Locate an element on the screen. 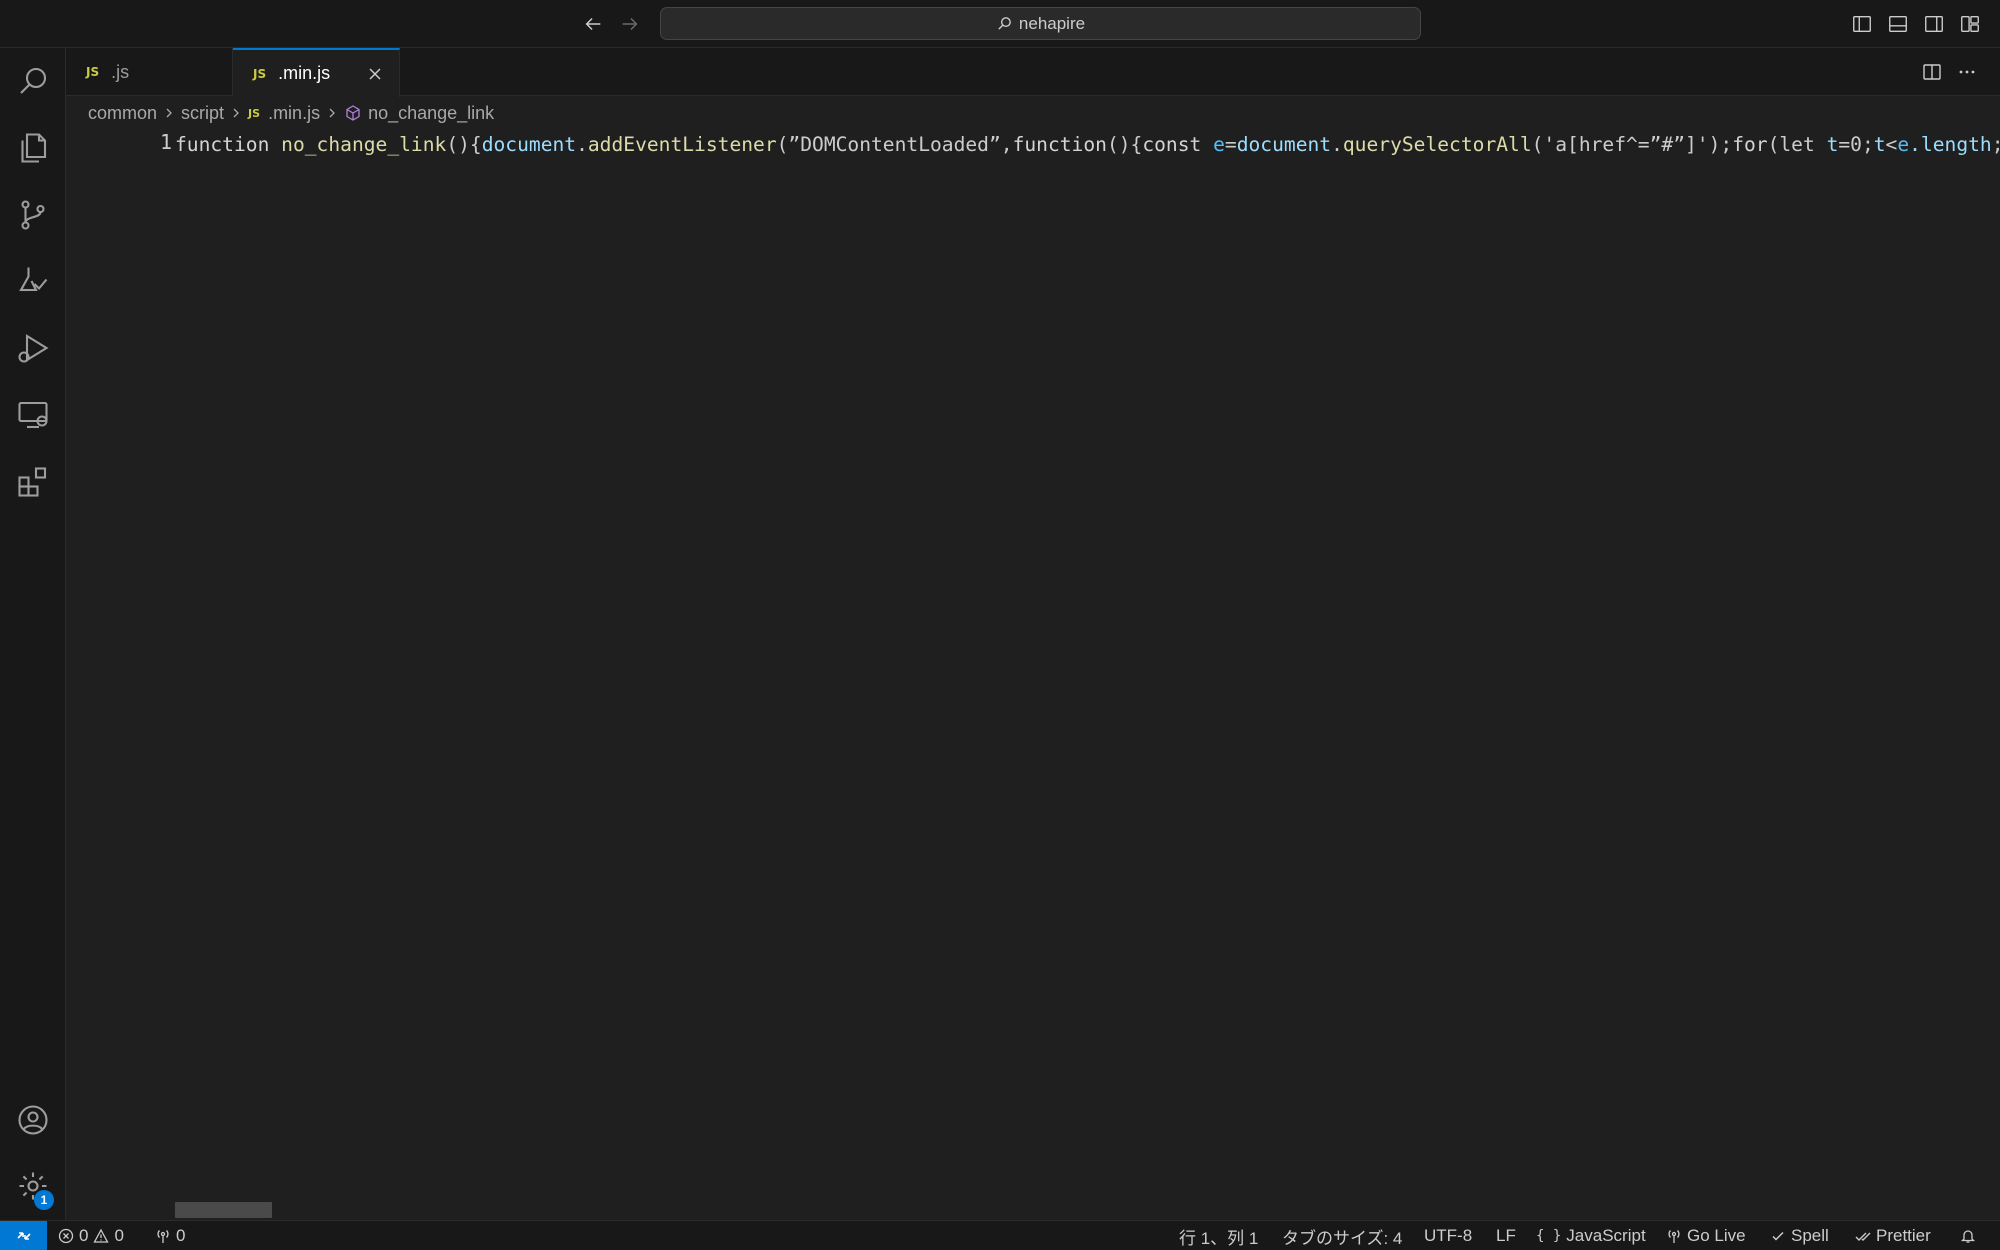 The height and width of the screenshot is (1250, 2000). toggle-primary-sidebar-icon is located at coordinates (1862, 24).